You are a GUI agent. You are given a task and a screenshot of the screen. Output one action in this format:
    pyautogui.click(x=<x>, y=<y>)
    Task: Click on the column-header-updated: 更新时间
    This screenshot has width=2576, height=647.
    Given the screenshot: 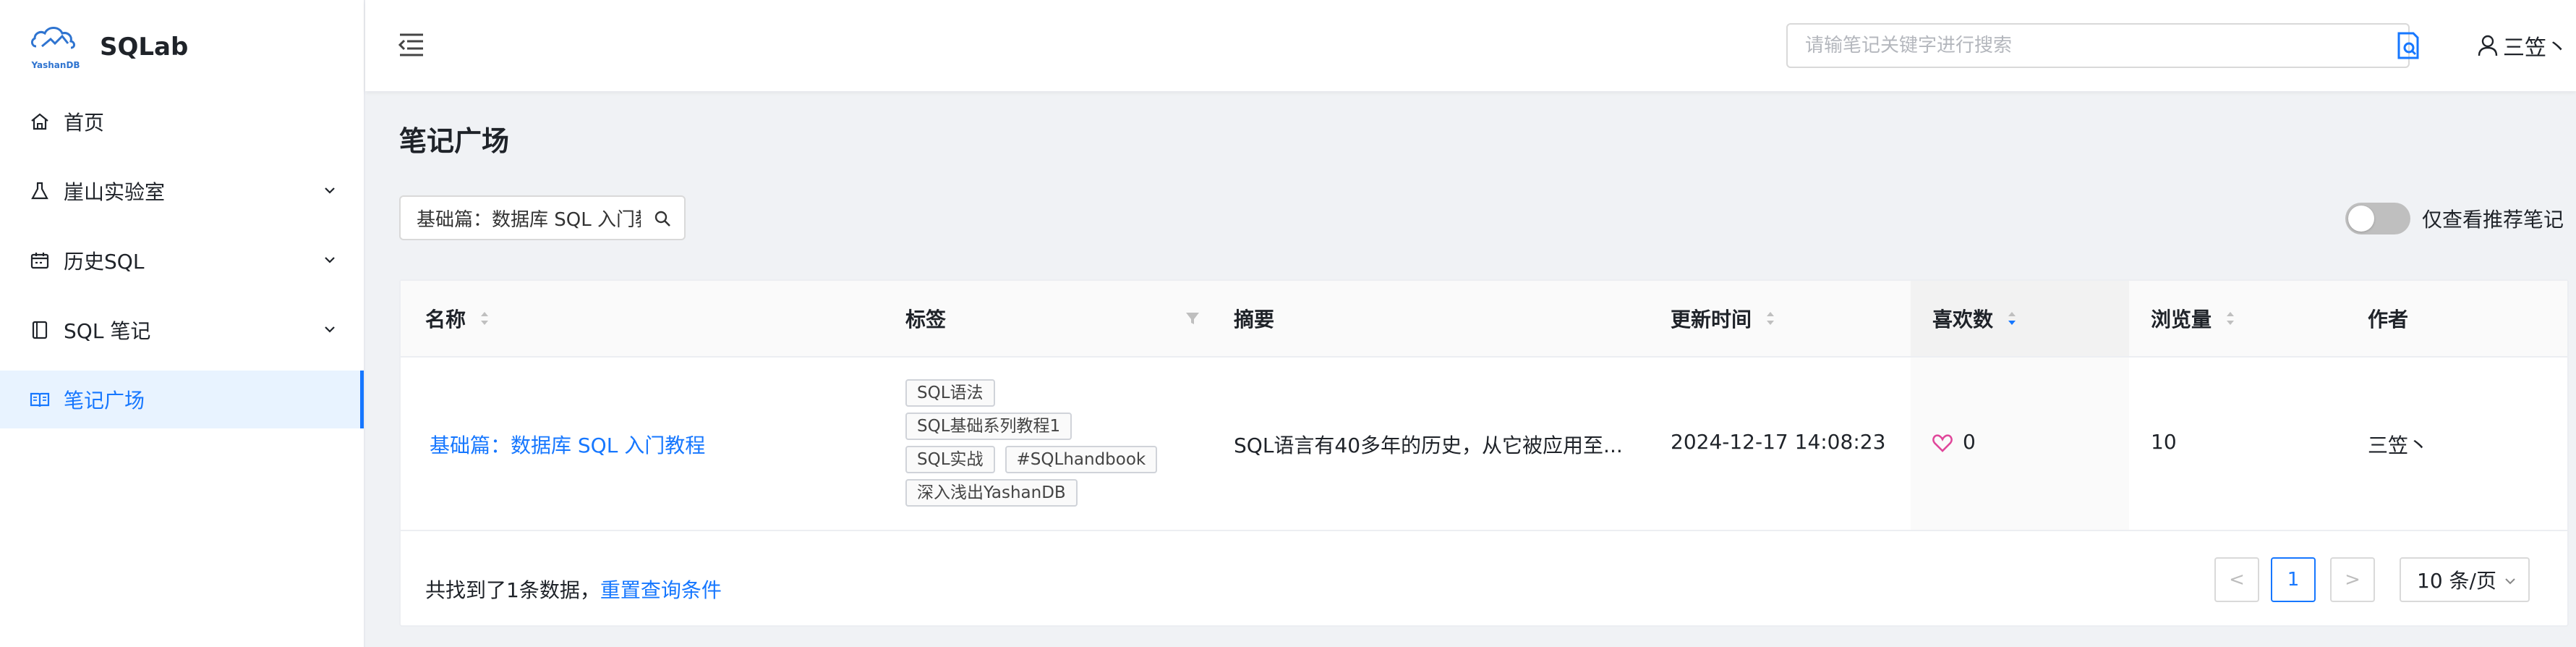 What is the action you would take?
    pyautogui.click(x=1723, y=318)
    